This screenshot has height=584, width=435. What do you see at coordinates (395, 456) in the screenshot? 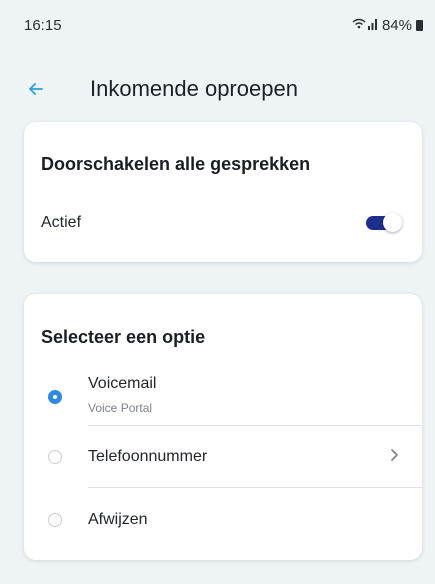
I see `chevron-right-icon` at bounding box center [395, 456].